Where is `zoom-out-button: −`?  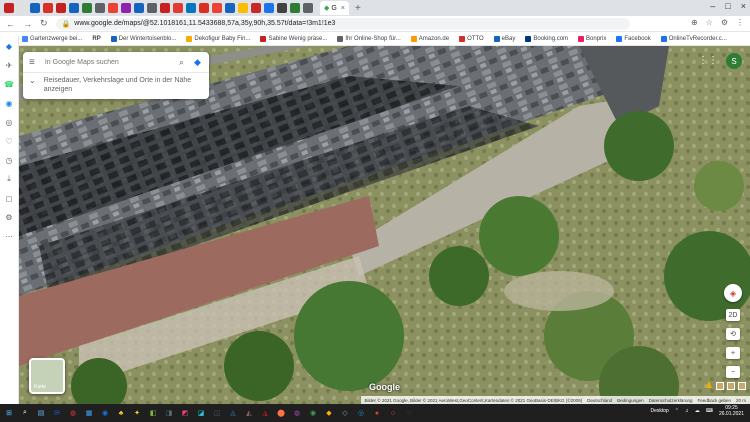 zoom-out-button: − is located at coordinates (733, 372).